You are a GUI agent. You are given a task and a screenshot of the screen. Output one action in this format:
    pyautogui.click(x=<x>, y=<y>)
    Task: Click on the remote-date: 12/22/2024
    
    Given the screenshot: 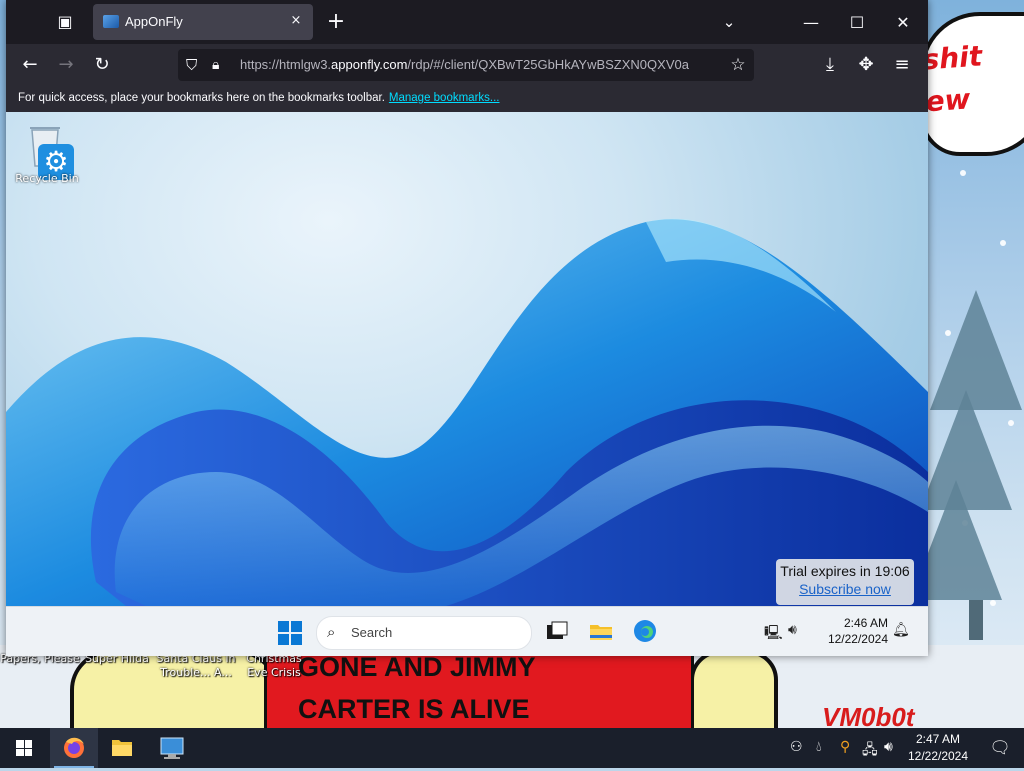 What is the action you would take?
    pyautogui.click(x=857, y=639)
    